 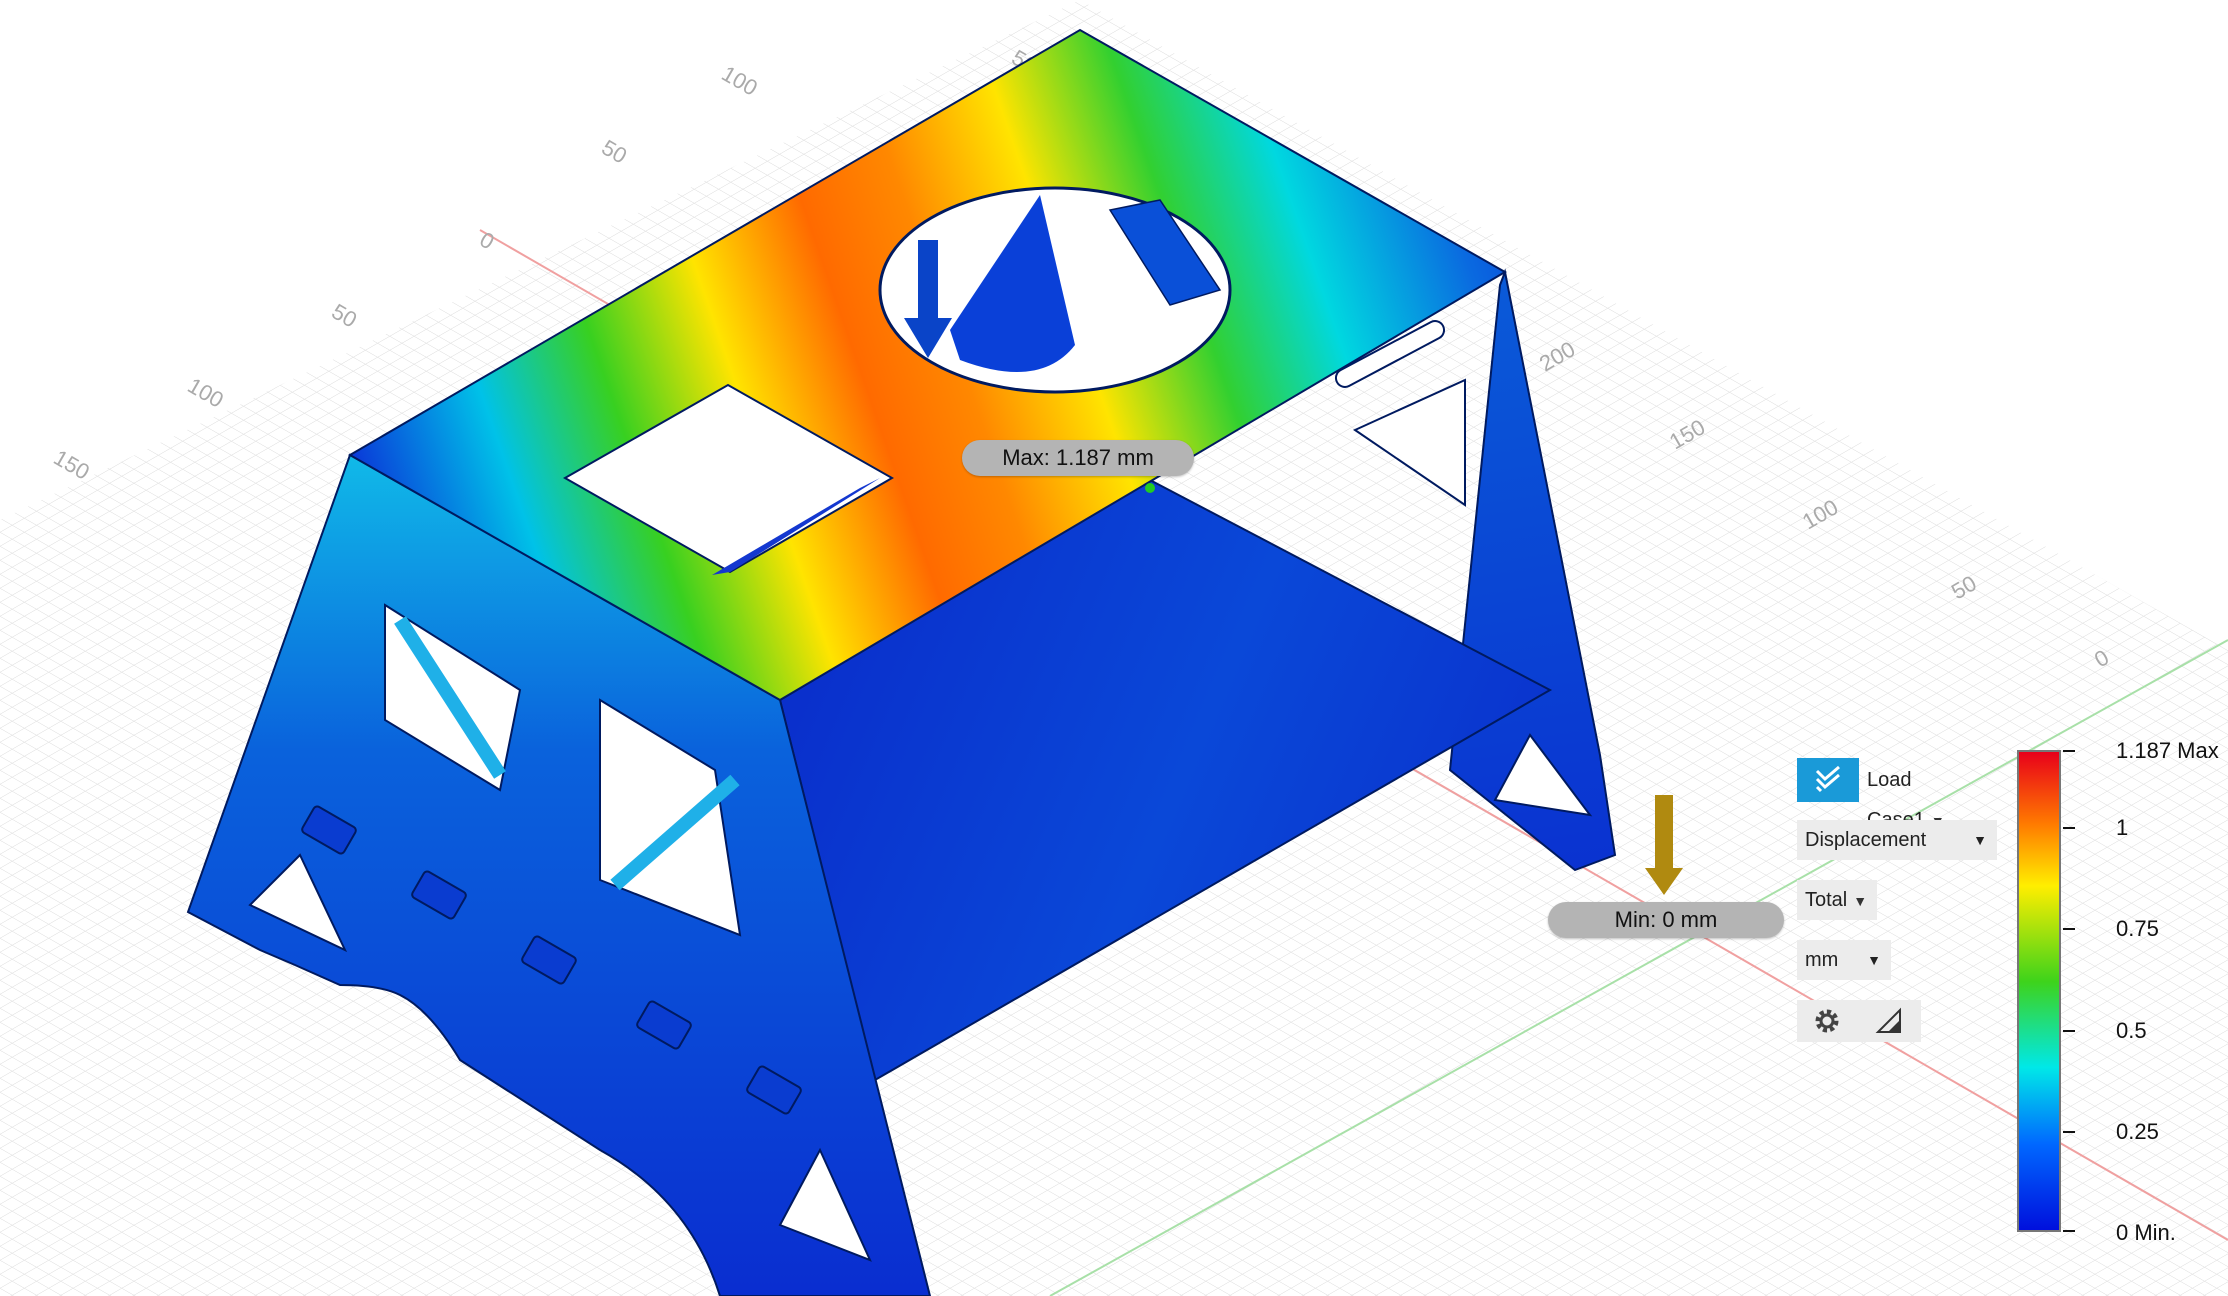 I want to click on min-displacement-label: Min: 0 mm, so click(x=1666, y=920).